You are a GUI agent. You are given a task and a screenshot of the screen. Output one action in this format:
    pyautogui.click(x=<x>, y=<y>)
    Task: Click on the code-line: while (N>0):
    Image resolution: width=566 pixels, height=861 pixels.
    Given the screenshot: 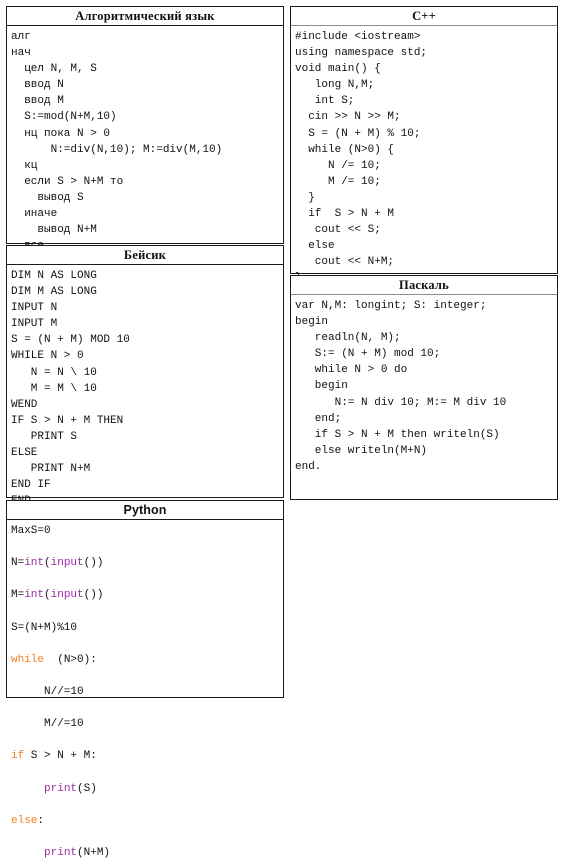 What is the action you would take?
    pyautogui.click(x=147, y=660)
    